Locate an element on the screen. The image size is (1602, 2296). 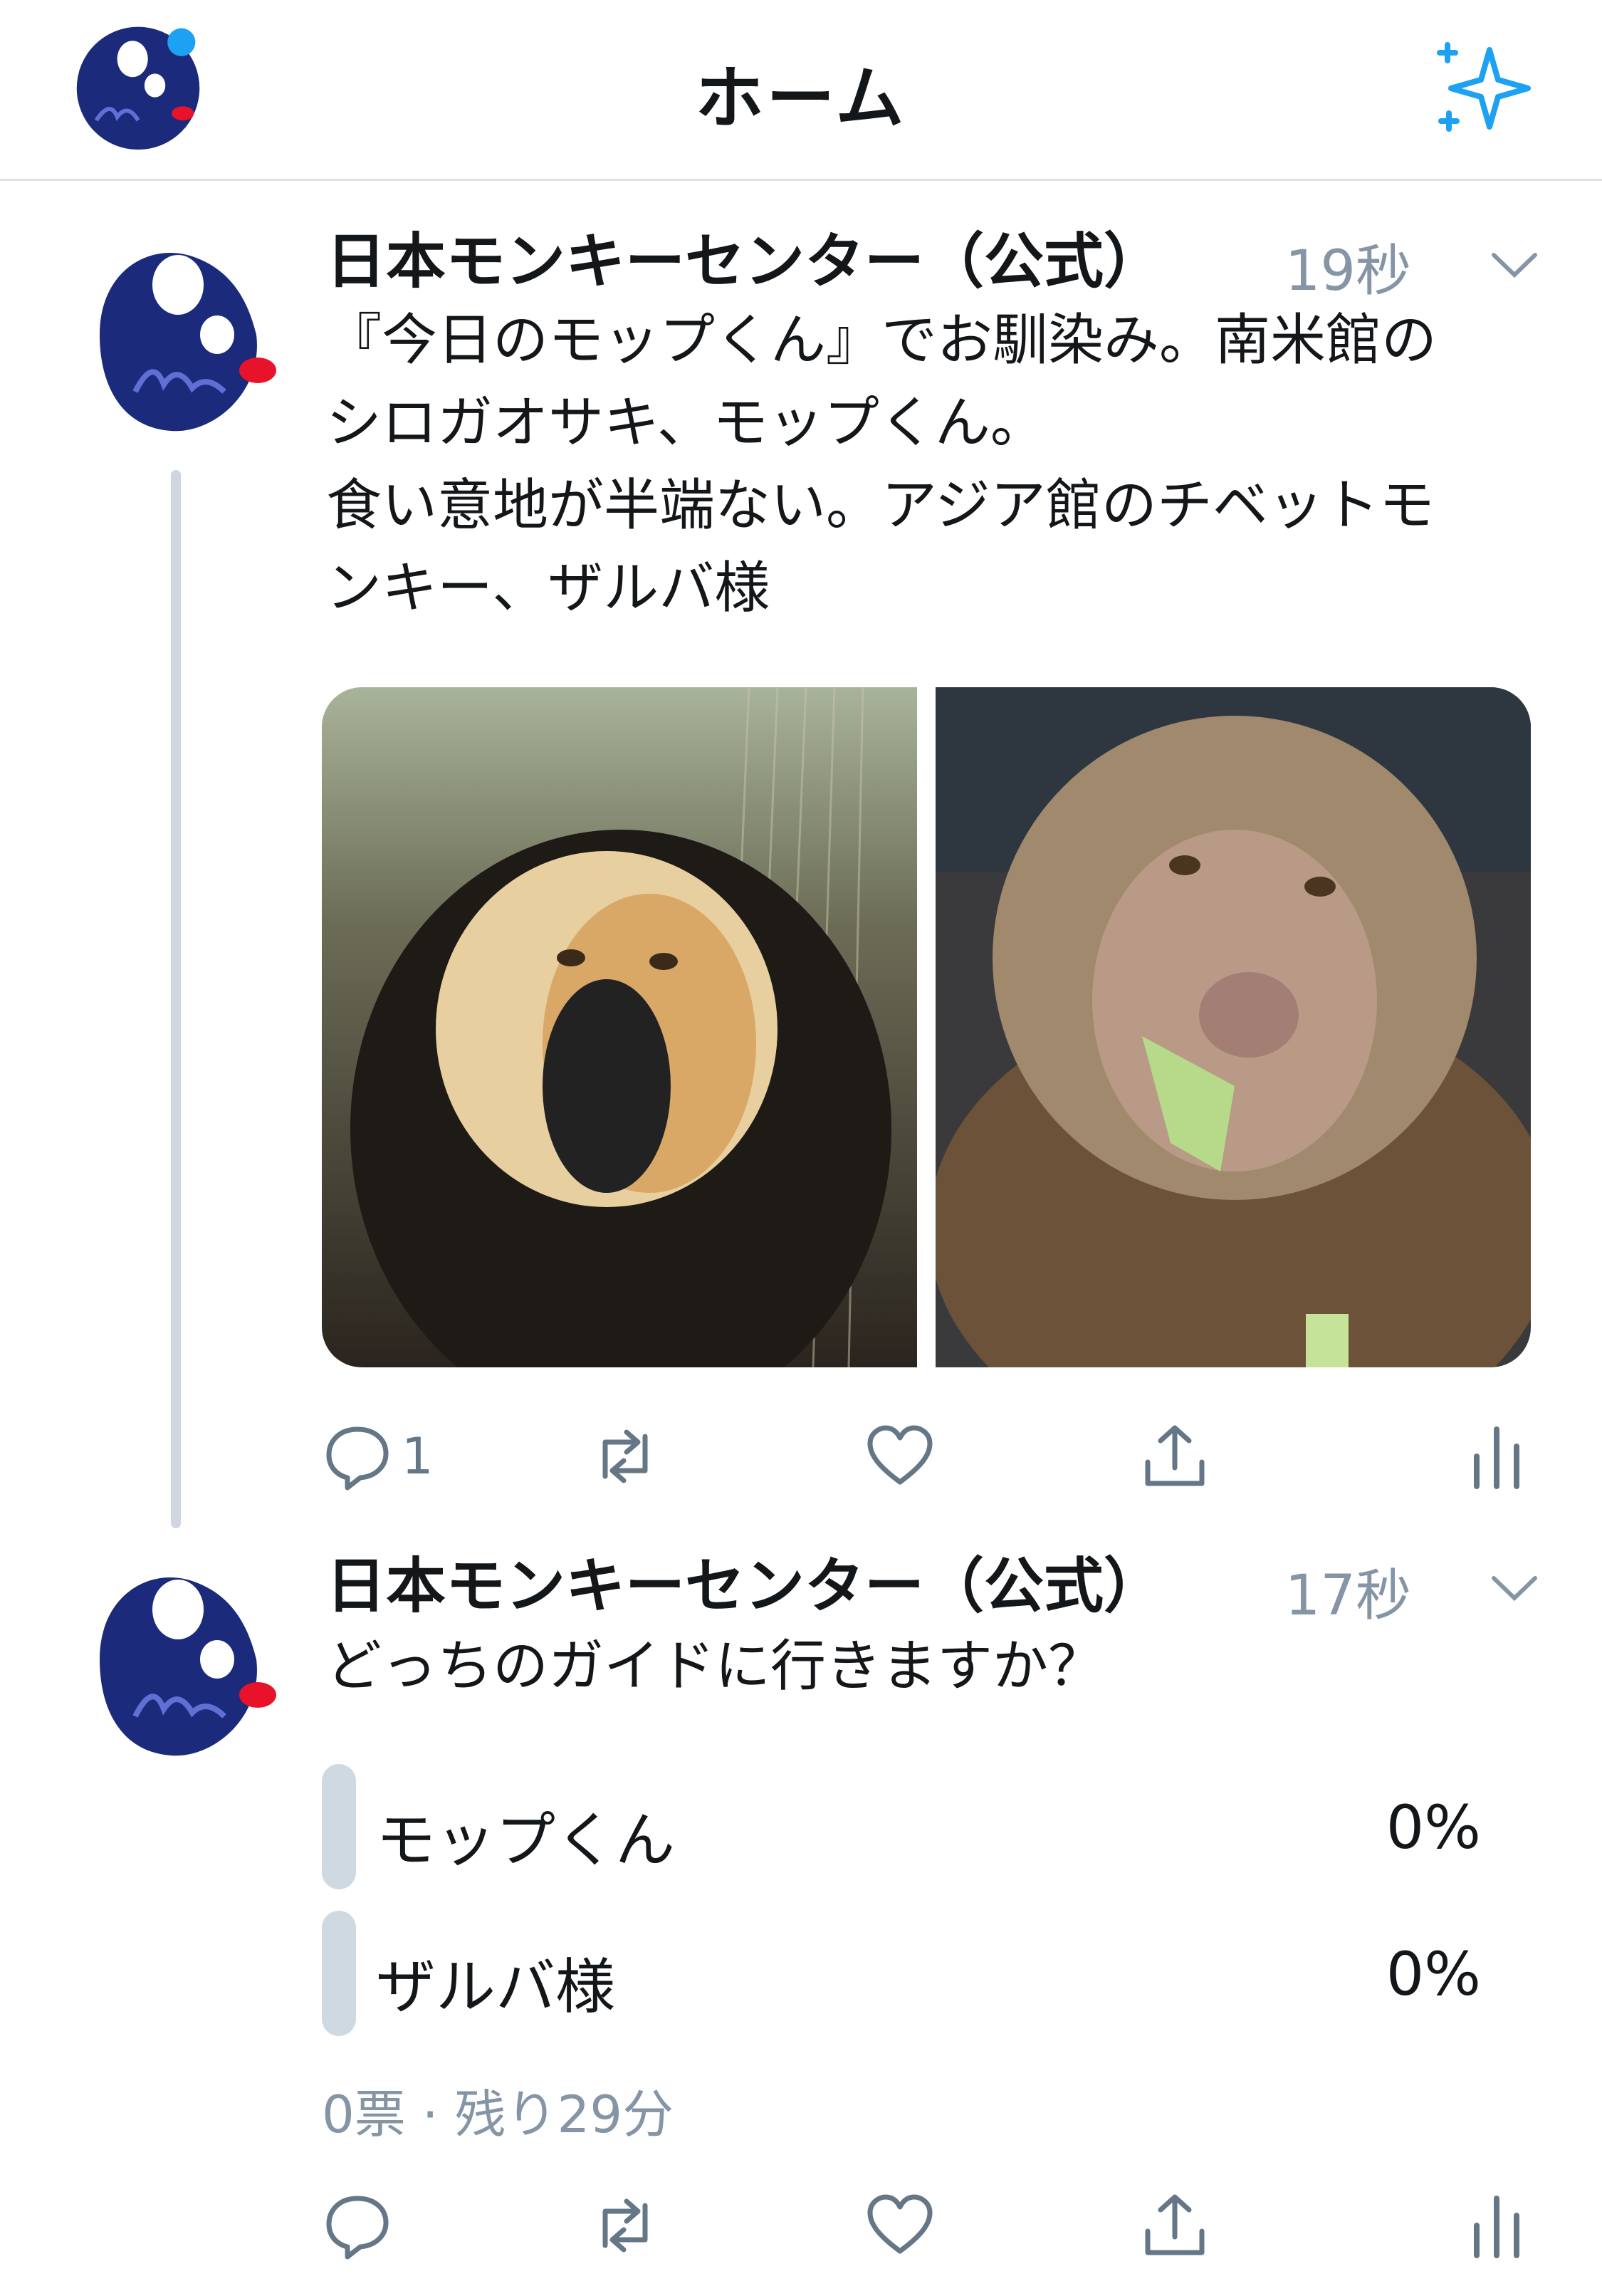
tweet-text-line: シロガオサキ、モップくん。 is located at coordinates (686, 423).